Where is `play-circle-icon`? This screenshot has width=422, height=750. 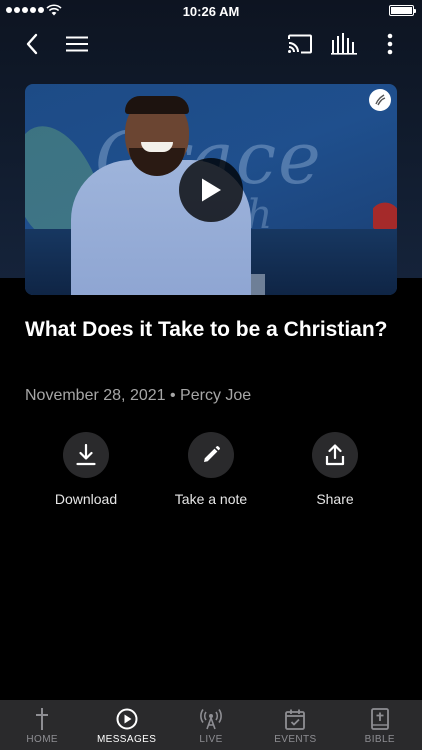
play-circle-icon is located at coordinates (127, 719).